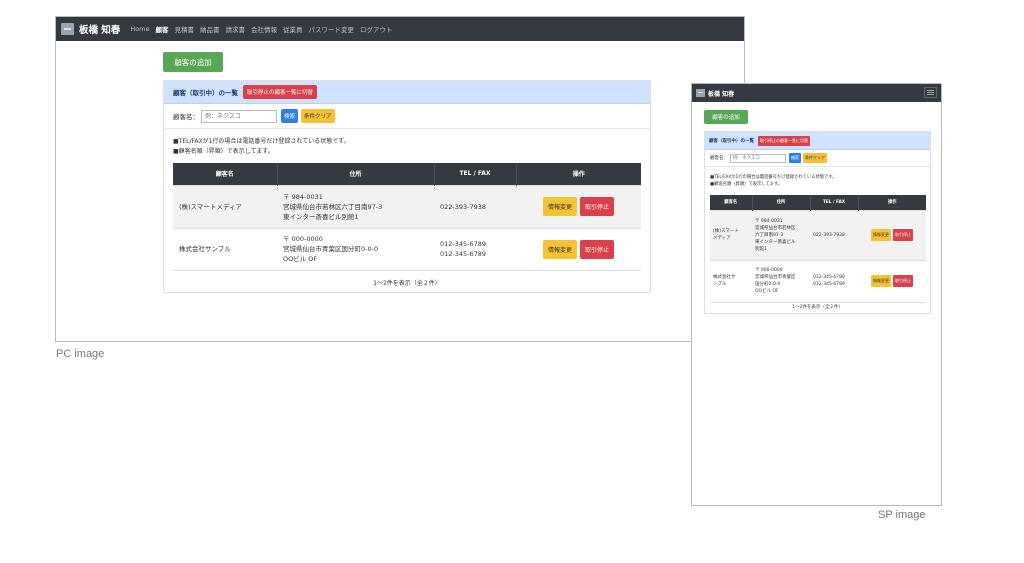 This screenshot has width=1024, height=563. What do you see at coordinates (293, 29) in the screenshot?
I see `nav-employees: 従業員` at bounding box center [293, 29].